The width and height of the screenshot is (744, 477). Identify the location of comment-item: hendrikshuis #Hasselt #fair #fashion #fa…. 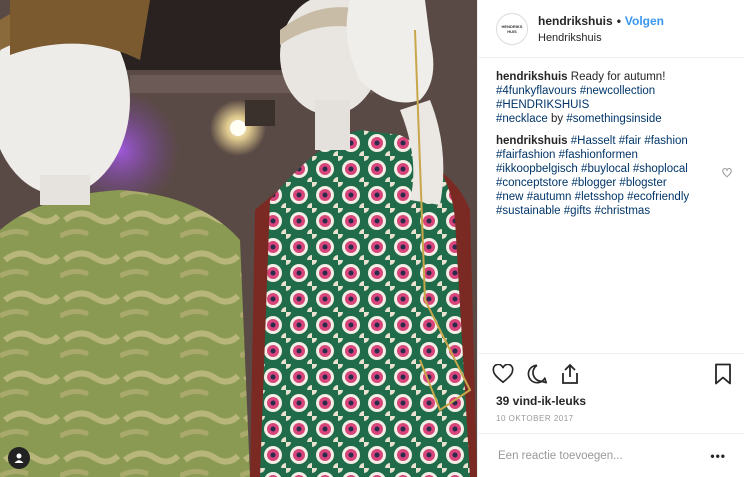
(614, 176).